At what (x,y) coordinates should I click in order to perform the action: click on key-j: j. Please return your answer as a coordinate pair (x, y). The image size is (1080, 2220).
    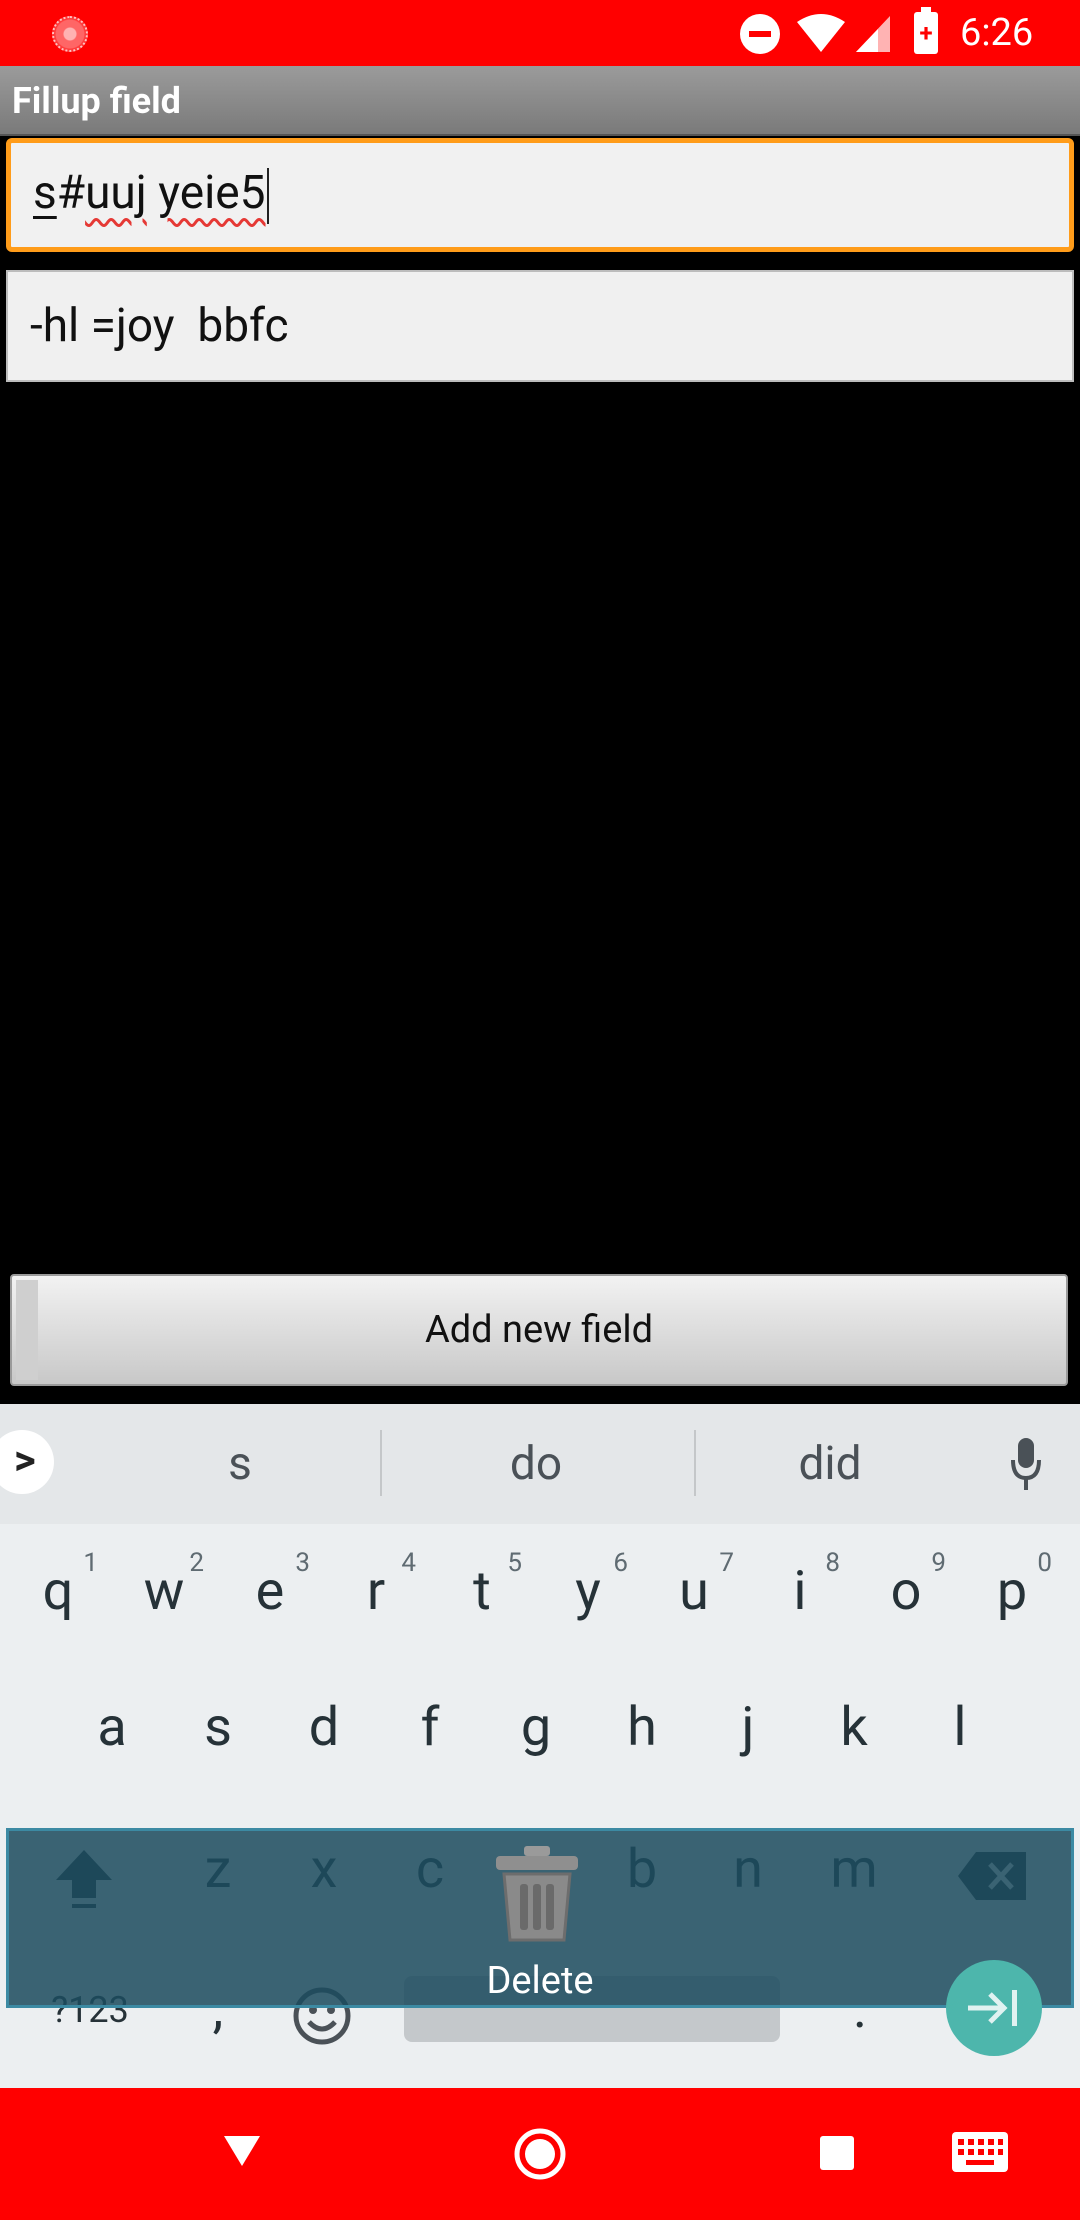
    Looking at the image, I should click on (748, 1728).